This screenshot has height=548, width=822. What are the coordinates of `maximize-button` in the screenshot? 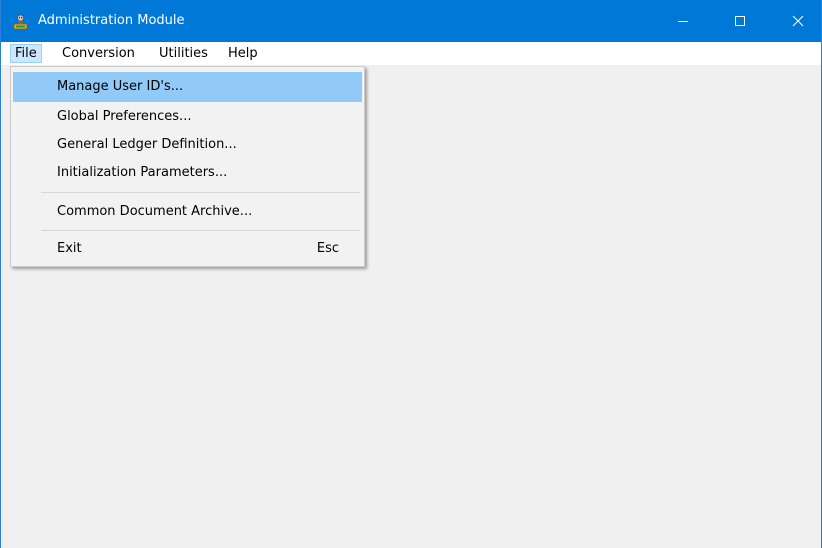 It's located at (740, 21).